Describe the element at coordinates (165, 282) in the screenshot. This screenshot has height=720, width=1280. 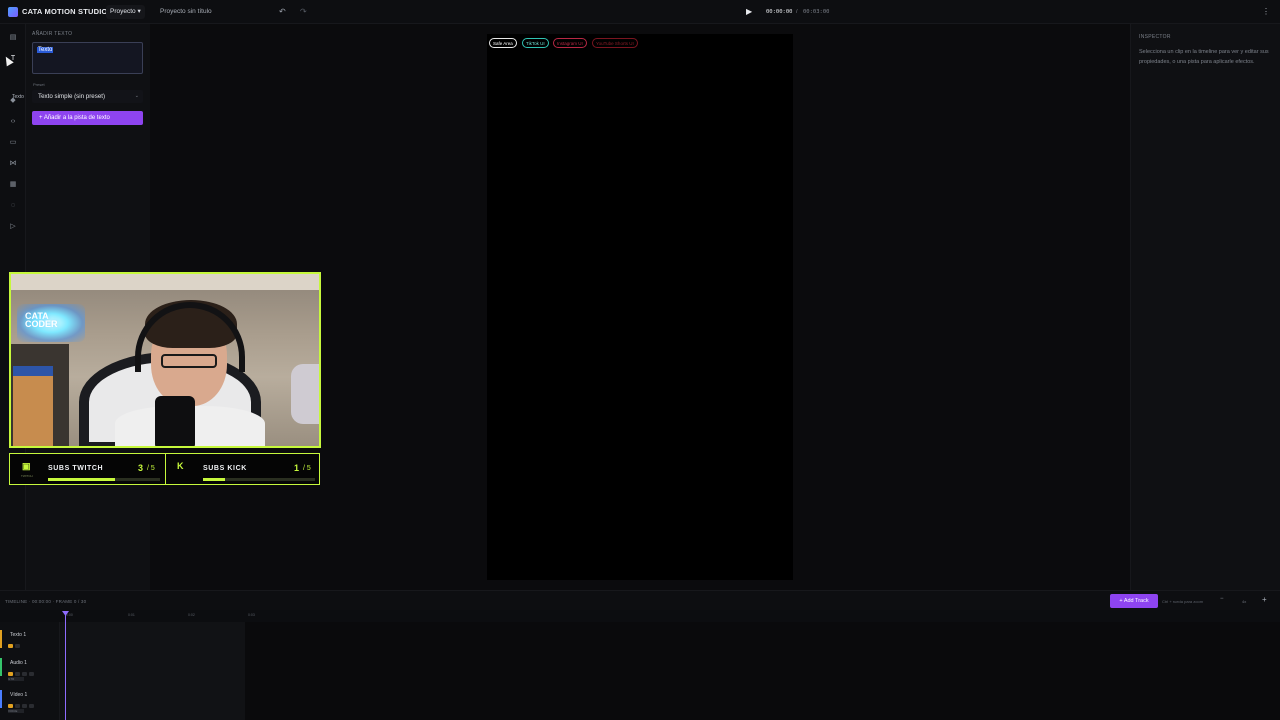
I see `webcam-ceiling` at that location.